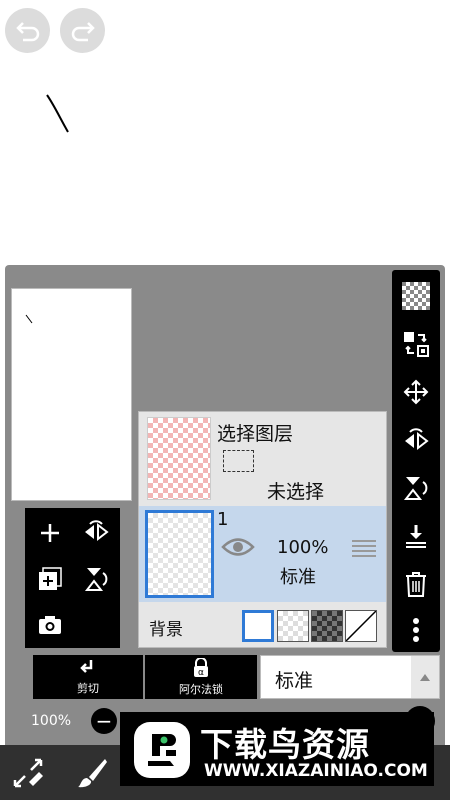 The height and width of the screenshot is (800, 450). I want to click on redo-icon, so click(83, 31).